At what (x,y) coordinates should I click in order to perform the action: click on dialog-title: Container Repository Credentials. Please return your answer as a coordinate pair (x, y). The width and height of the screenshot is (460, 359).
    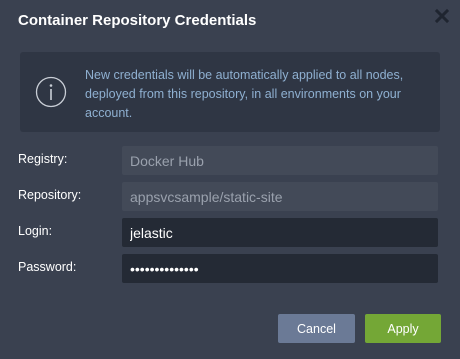
    Looking at the image, I should click on (137, 20).